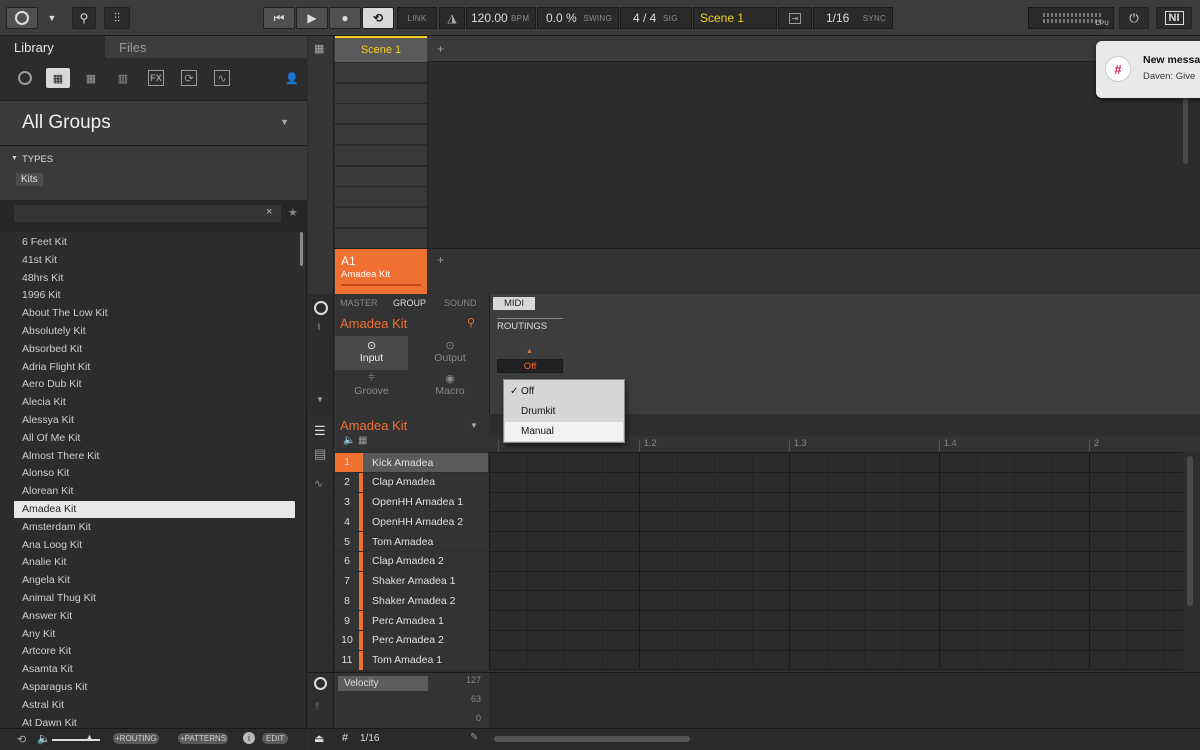 This screenshot has width=1200, height=750. Describe the element at coordinates (320, 431) in the screenshot. I see `list-view-icon: ☰` at that location.